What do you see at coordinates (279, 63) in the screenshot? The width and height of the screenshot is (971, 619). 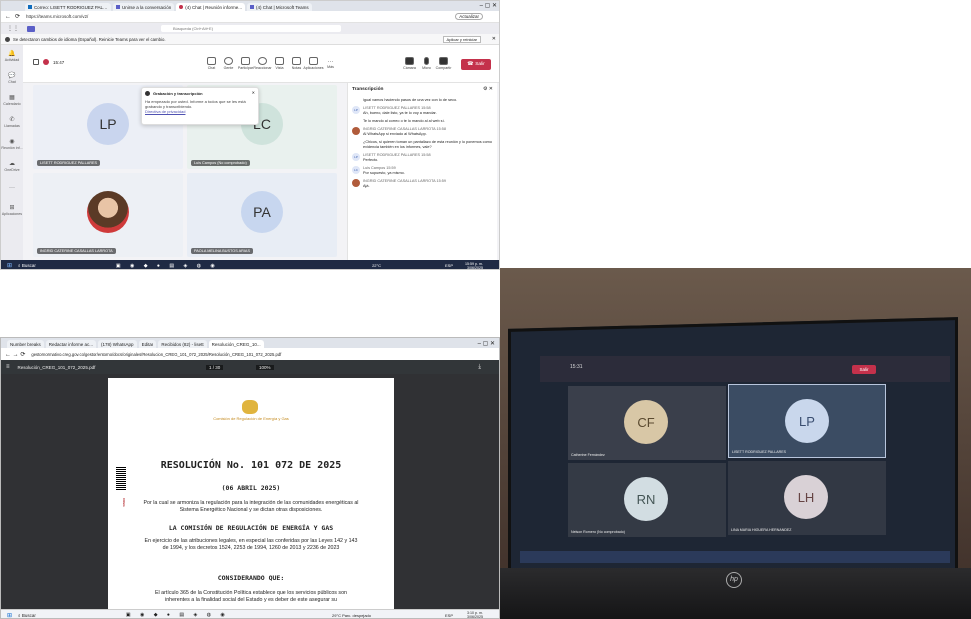 I see `view-button: Vista` at bounding box center [279, 63].